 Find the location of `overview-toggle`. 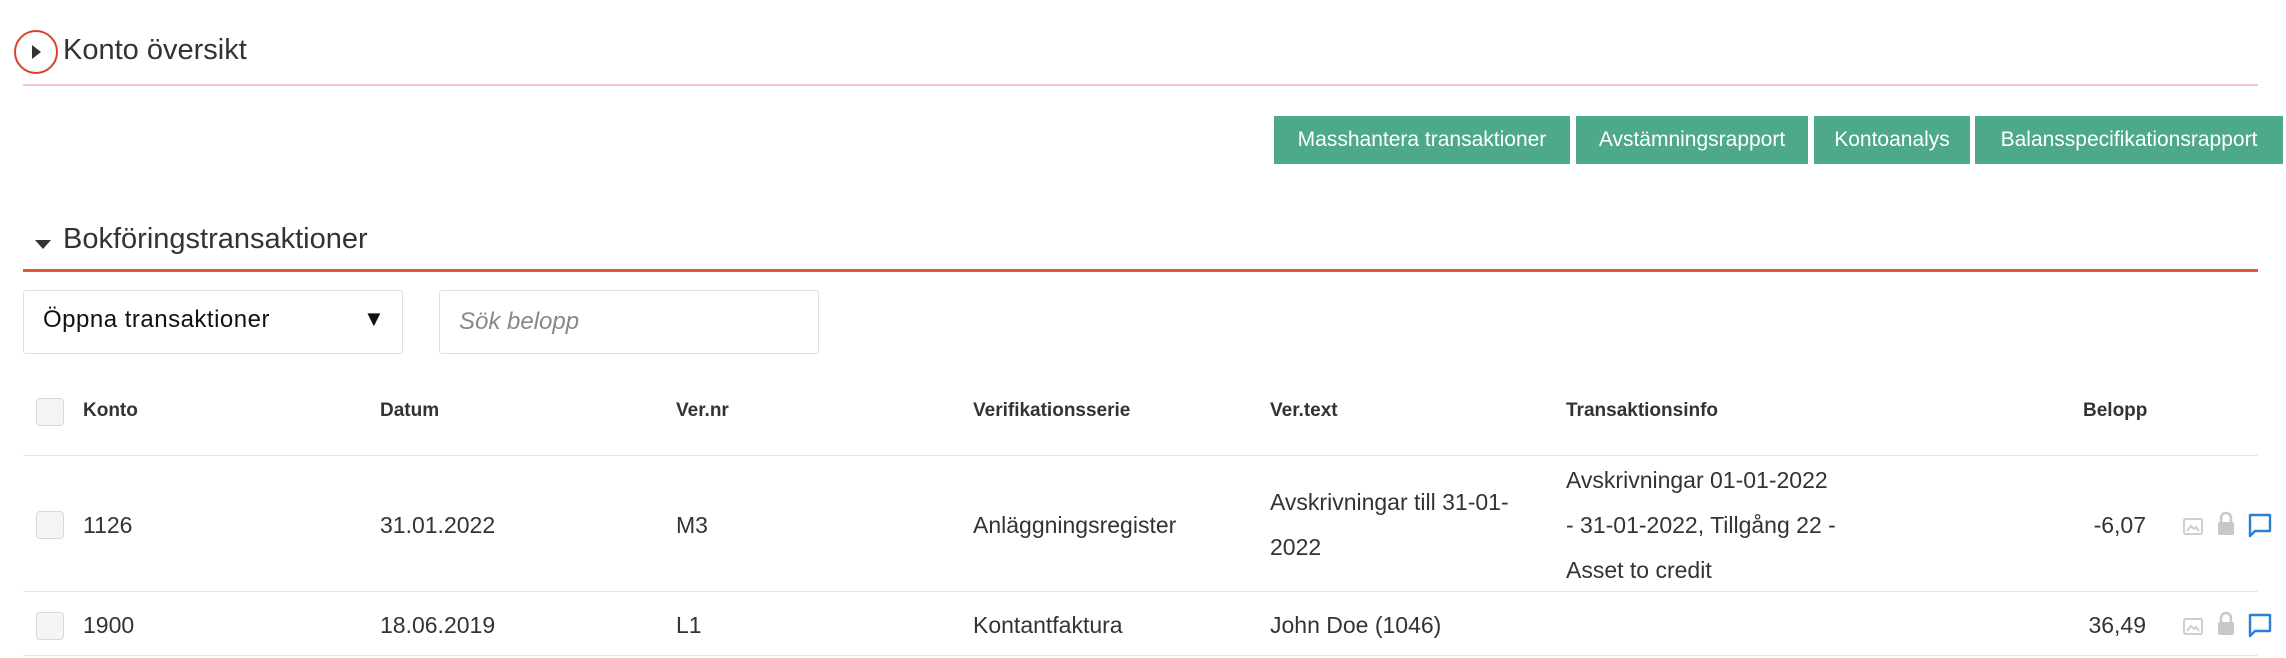

overview-toggle is located at coordinates (36, 52).